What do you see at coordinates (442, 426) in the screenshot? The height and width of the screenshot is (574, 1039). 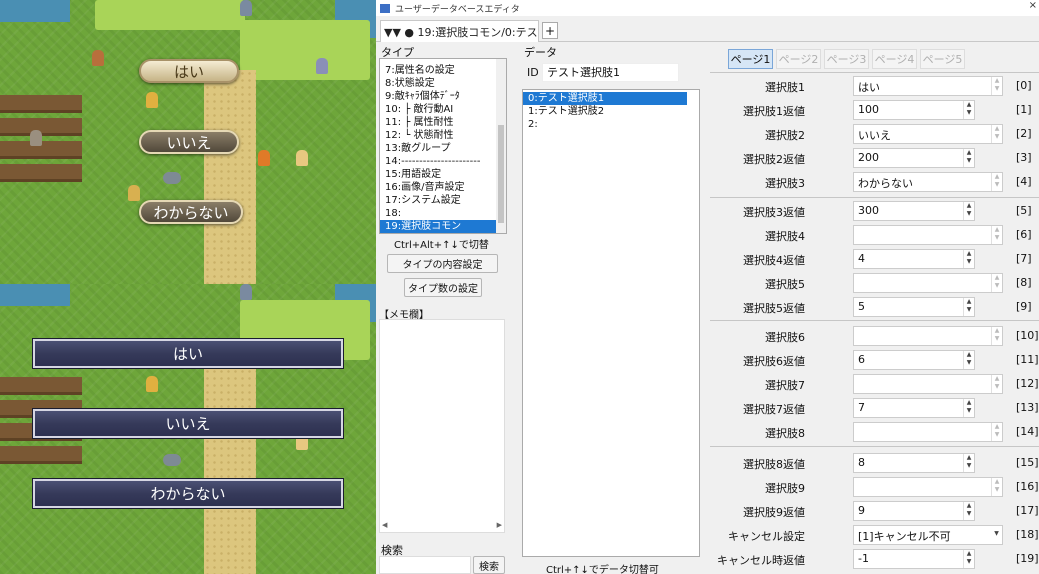 I see `memo-textarea: ◀ ▶` at bounding box center [442, 426].